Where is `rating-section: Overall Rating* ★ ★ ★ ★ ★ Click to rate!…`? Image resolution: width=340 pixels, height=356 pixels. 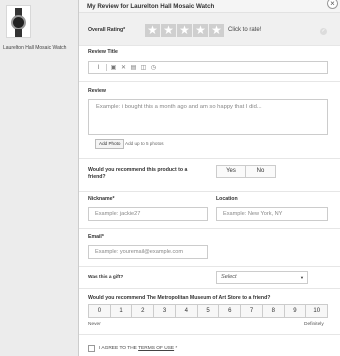
rating-section: Overall Rating* ★ ★ ★ ★ ★ Click to rate!… is located at coordinates (209, 29).